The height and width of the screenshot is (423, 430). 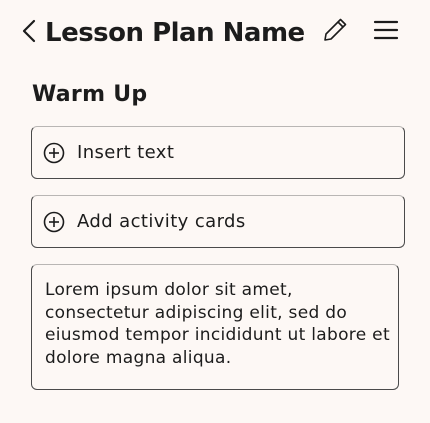 I want to click on chevron-left-icon, so click(x=29, y=33).